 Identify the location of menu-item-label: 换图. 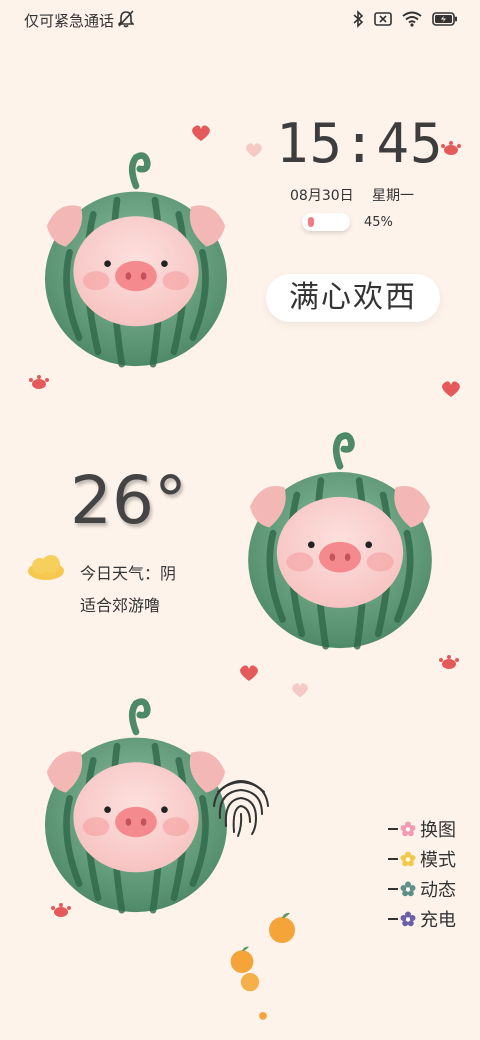
(438, 830).